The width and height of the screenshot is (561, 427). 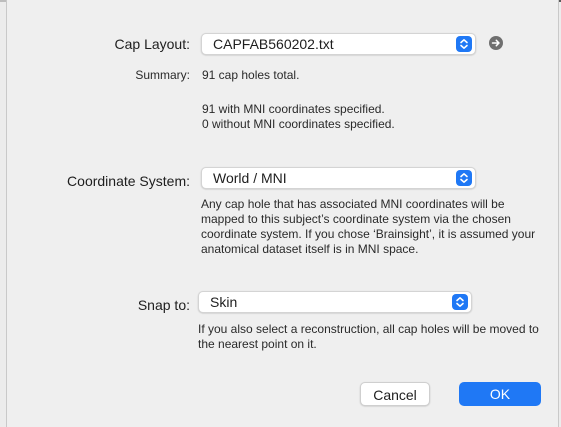 What do you see at coordinates (500, 394) in the screenshot?
I see `ok-button: OK` at bounding box center [500, 394].